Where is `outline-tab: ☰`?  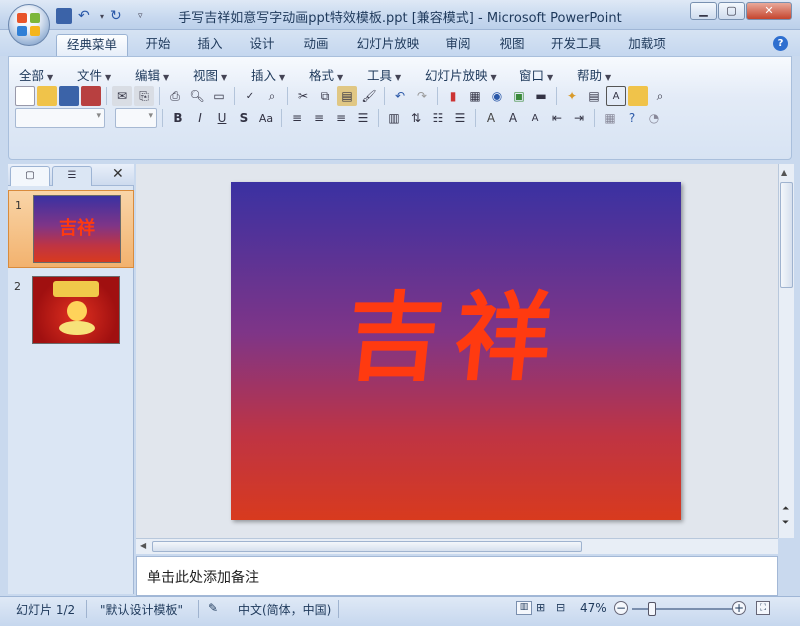
outline-tab: ☰ is located at coordinates (72, 176).